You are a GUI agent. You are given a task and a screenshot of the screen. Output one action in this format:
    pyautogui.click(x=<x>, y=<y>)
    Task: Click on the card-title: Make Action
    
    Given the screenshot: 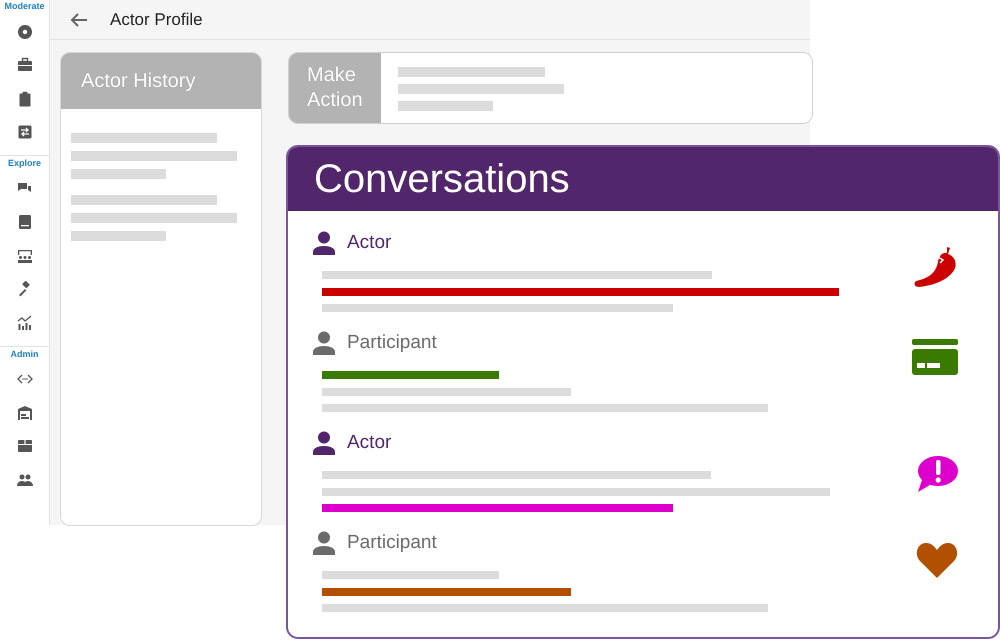 What is the action you would take?
    pyautogui.click(x=335, y=88)
    